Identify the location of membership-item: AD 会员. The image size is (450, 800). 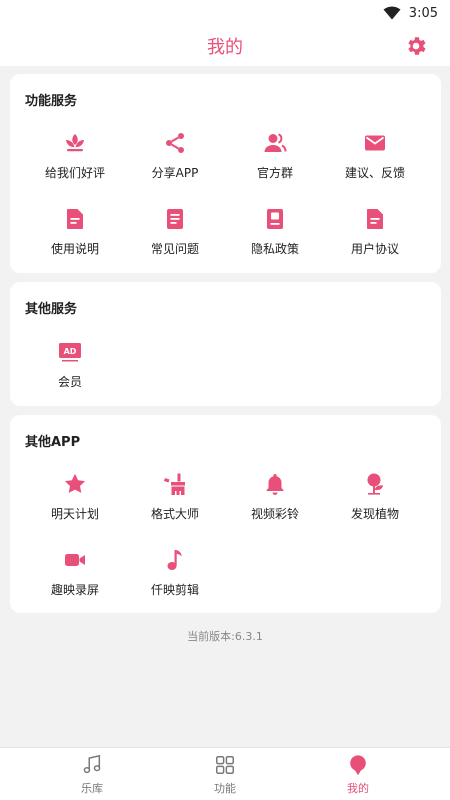
(70, 365).